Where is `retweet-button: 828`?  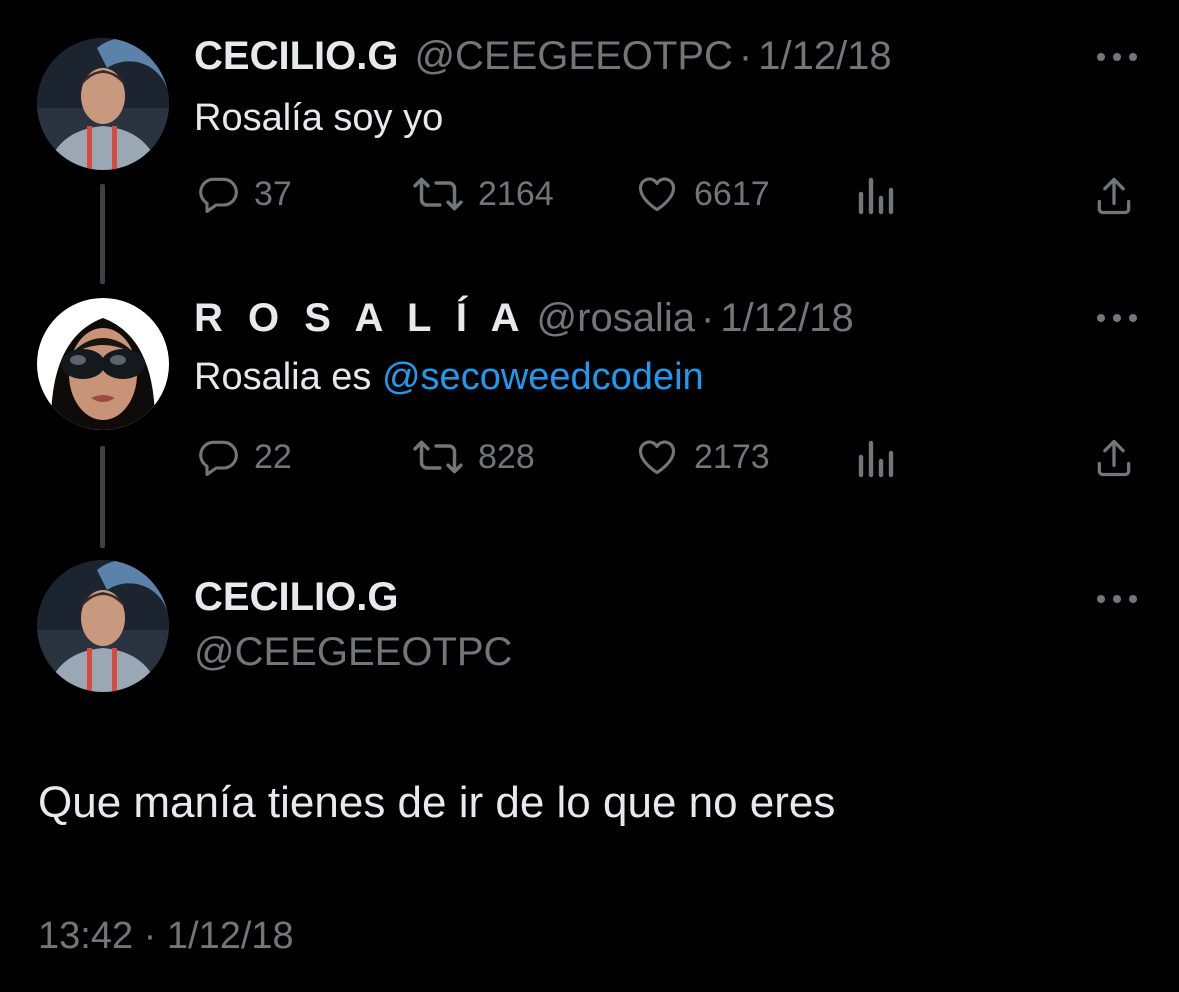 retweet-button: 828 is located at coordinates (473, 457).